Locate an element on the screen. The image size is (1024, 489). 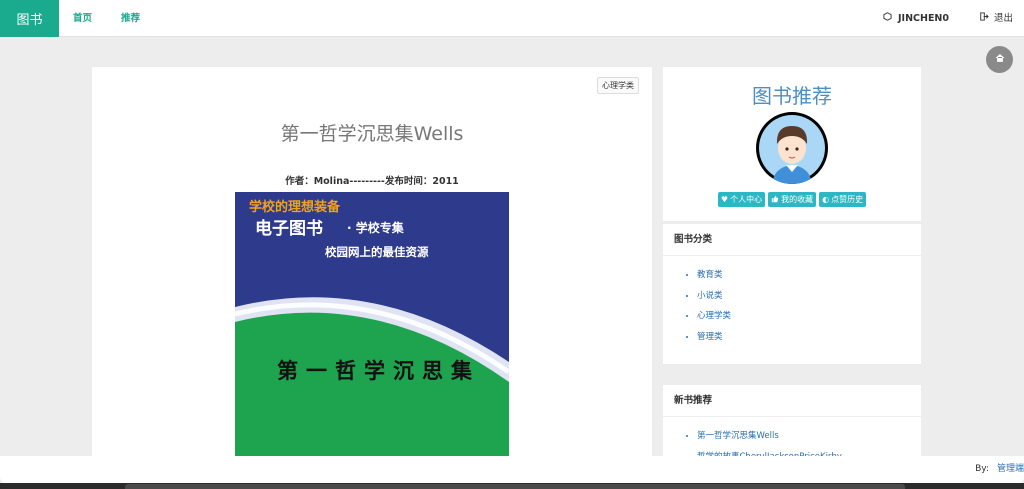
user-menu: JINCHEN0 is located at coordinates (916, 18).